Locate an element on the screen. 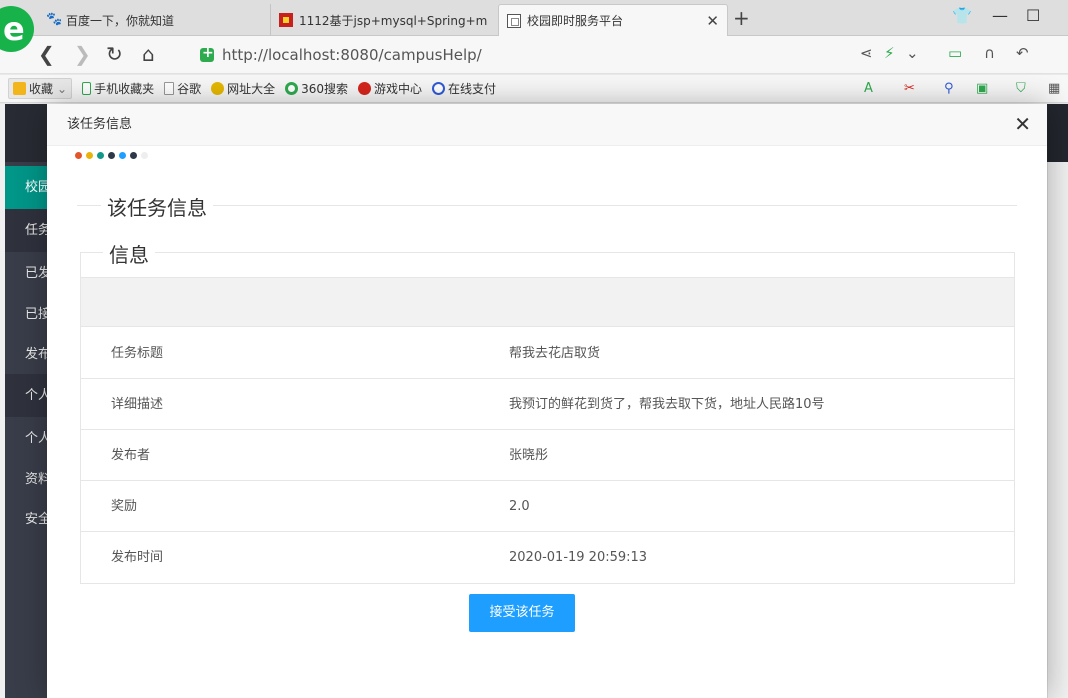 This screenshot has width=1068, height=698. loading-dots is located at coordinates (113, 155).